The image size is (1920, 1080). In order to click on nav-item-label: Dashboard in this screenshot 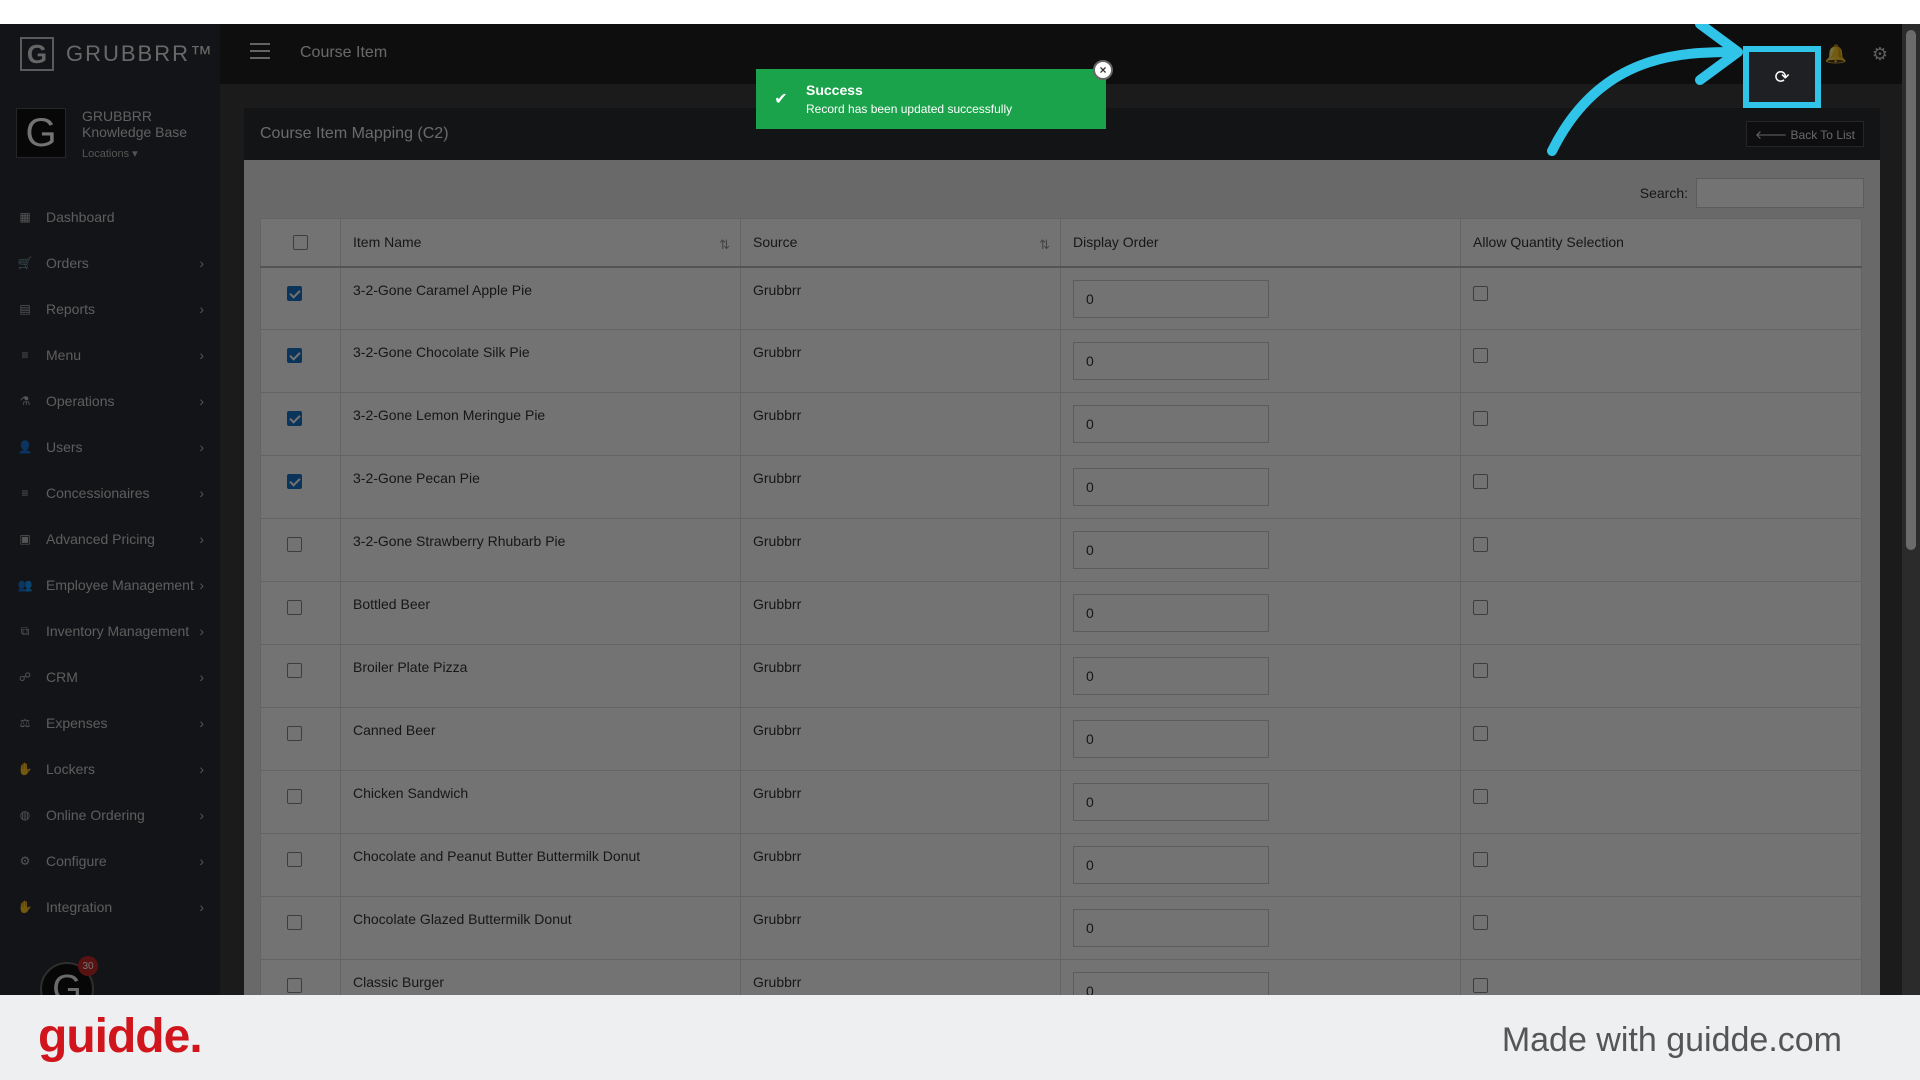, I will do `click(80, 217)`.